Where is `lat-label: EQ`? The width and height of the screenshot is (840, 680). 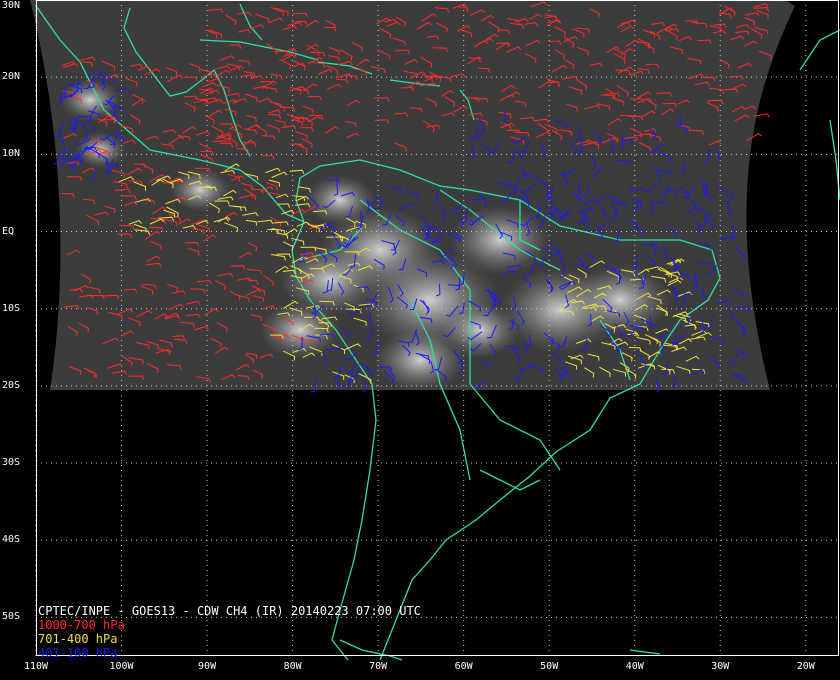 lat-label: EQ is located at coordinates (8, 231).